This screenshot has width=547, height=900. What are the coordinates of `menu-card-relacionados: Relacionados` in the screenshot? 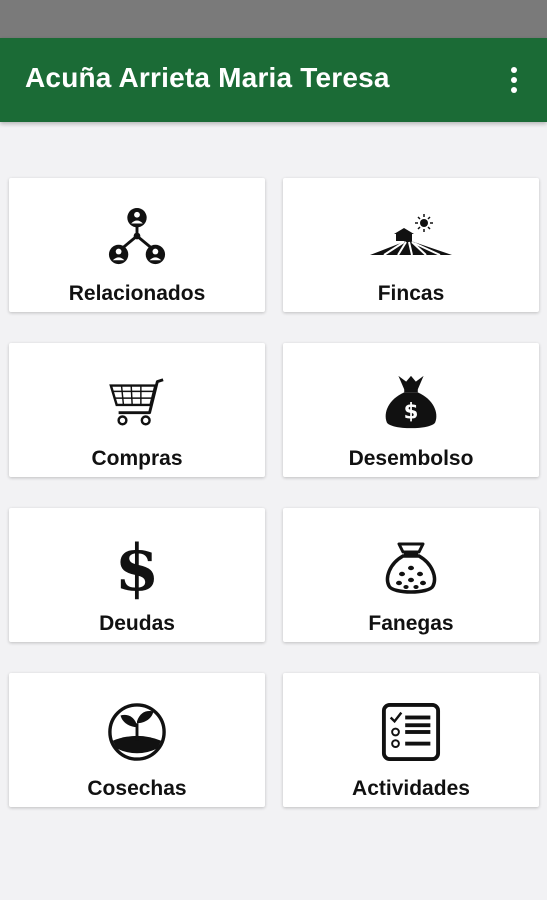 It's located at (137, 245).